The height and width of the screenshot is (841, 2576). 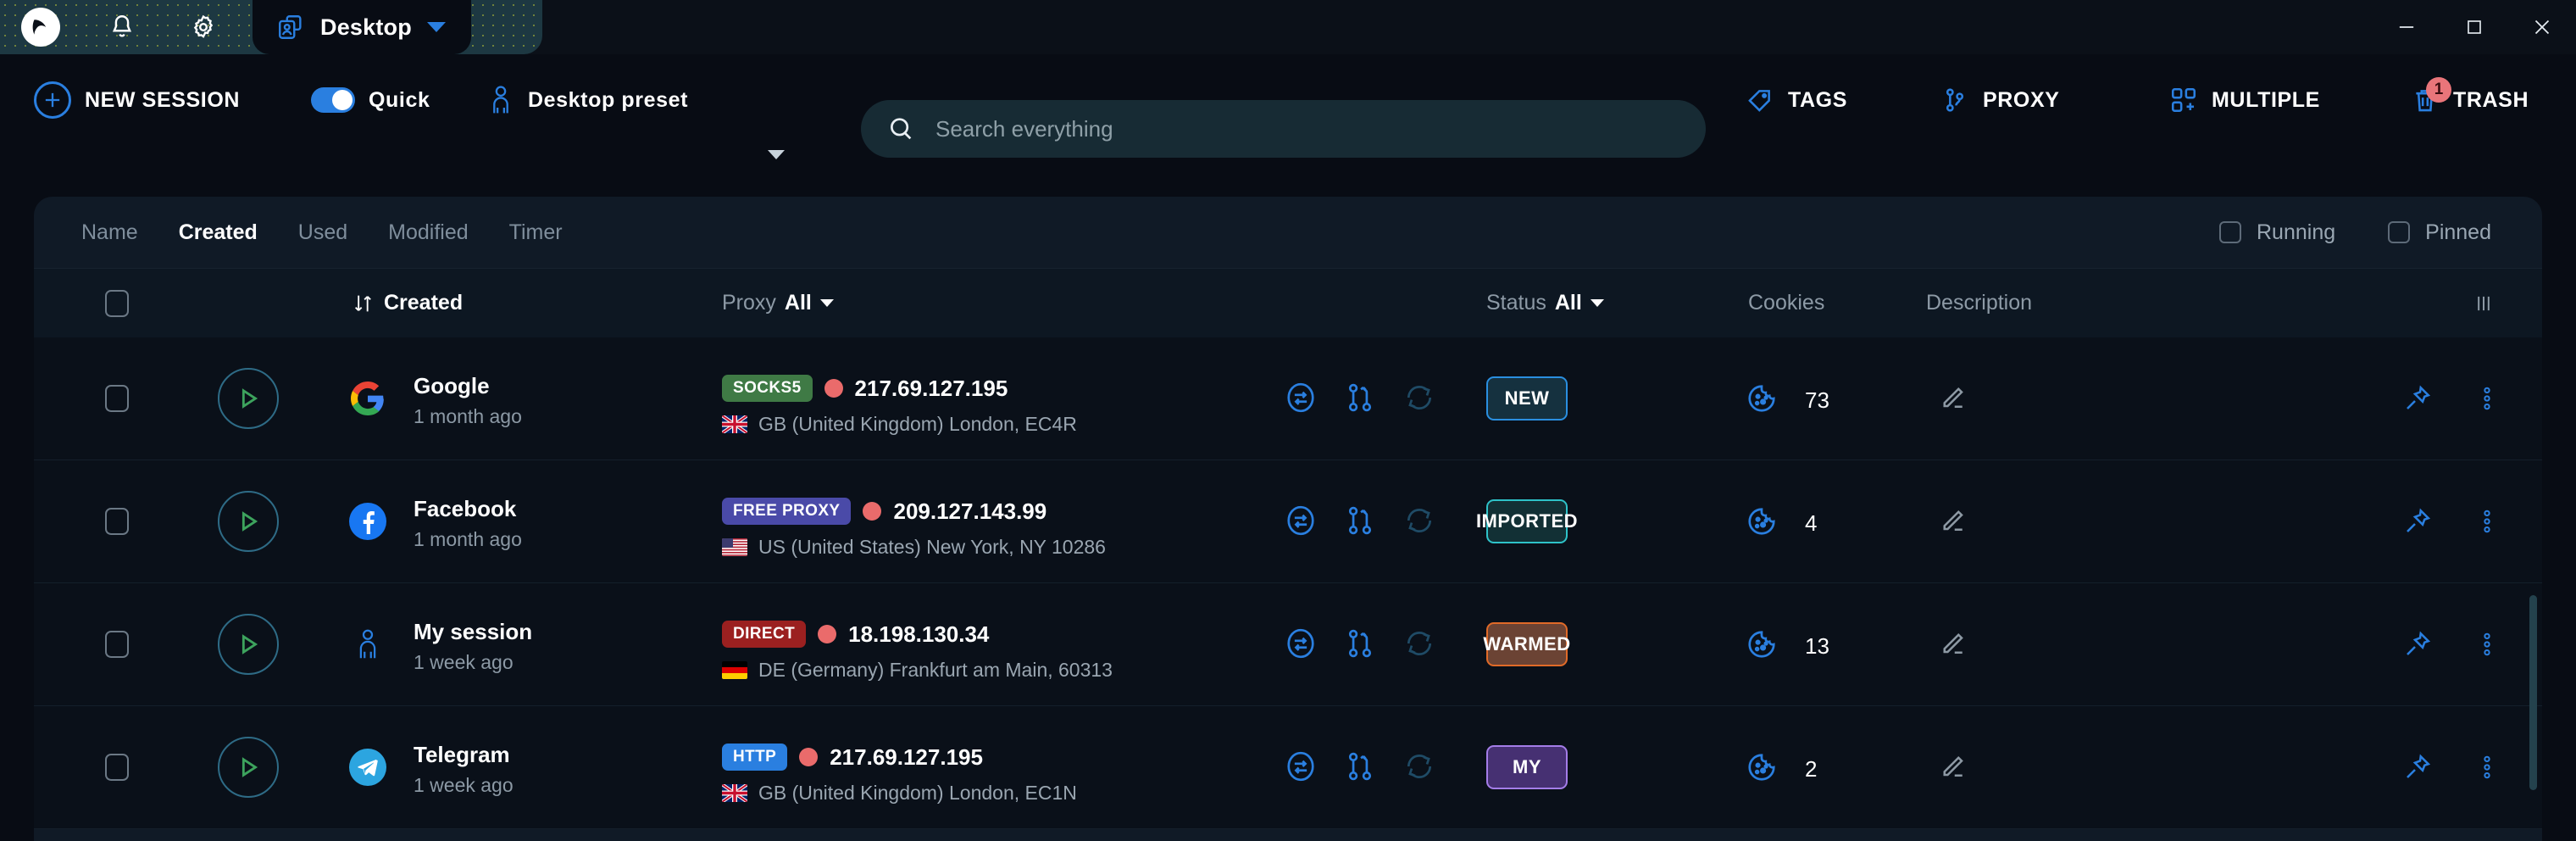 What do you see at coordinates (865, 388) in the screenshot?
I see `proxy-info-top: SOCKS5 217.69.127.195` at bounding box center [865, 388].